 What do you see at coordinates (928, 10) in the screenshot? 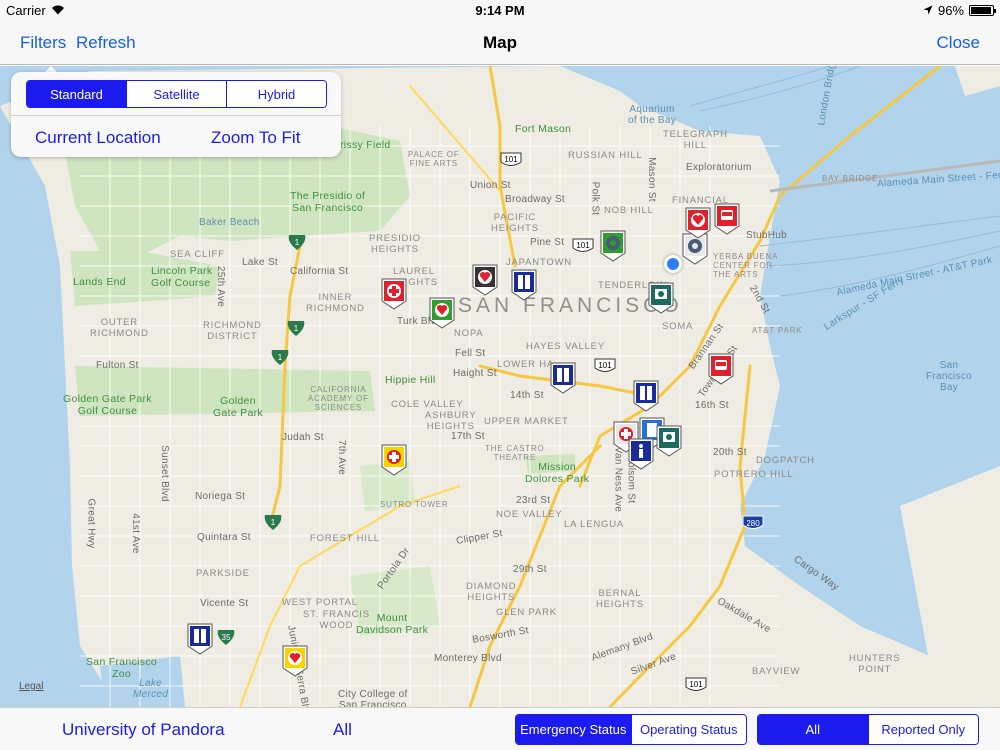
I see `location-arrow-icon` at bounding box center [928, 10].